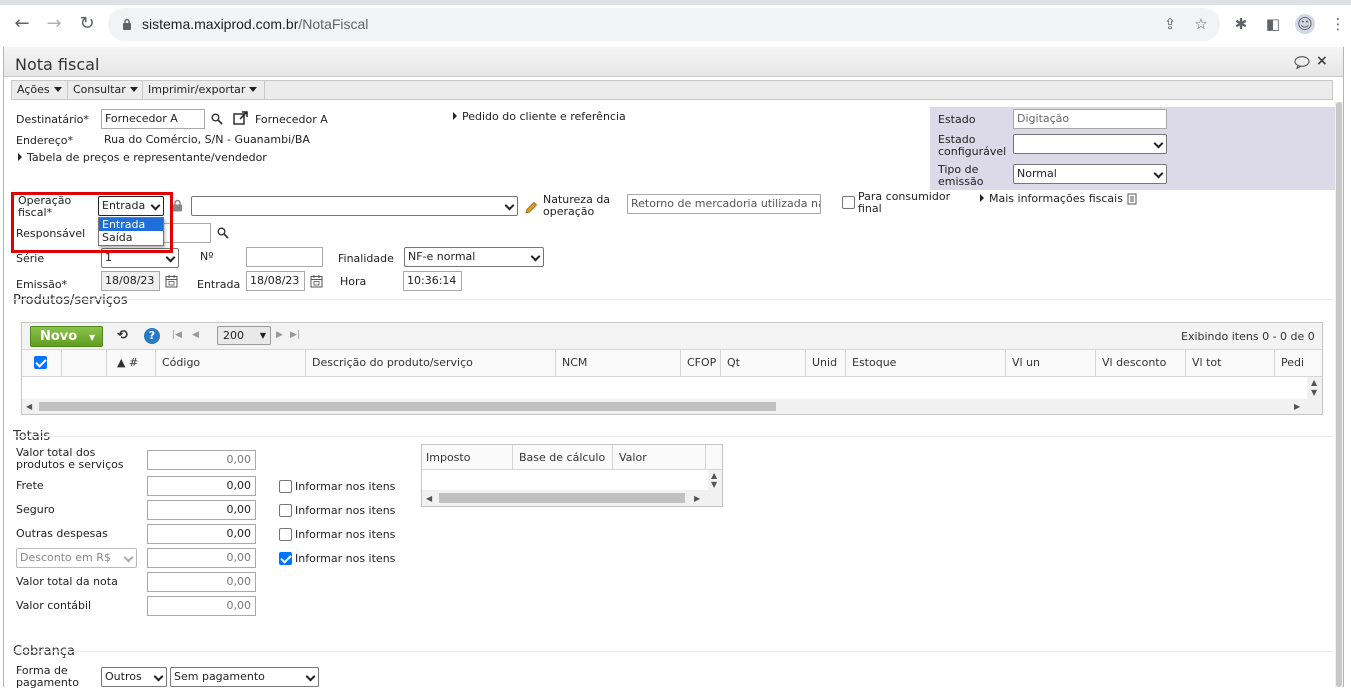  I want to click on column-header-estoque: Estoque, so click(926, 363).